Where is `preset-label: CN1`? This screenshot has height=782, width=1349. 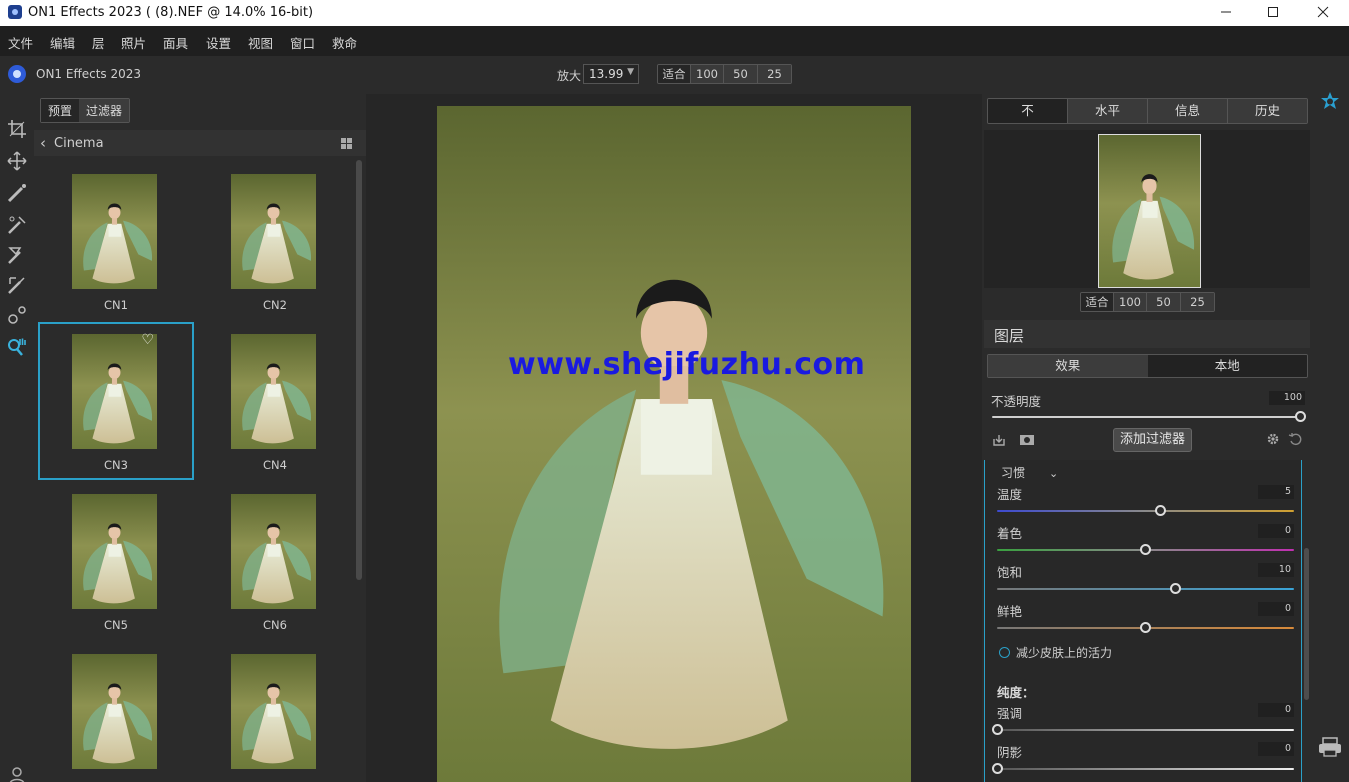
preset-label: CN1 is located at coordinates (116, 305).